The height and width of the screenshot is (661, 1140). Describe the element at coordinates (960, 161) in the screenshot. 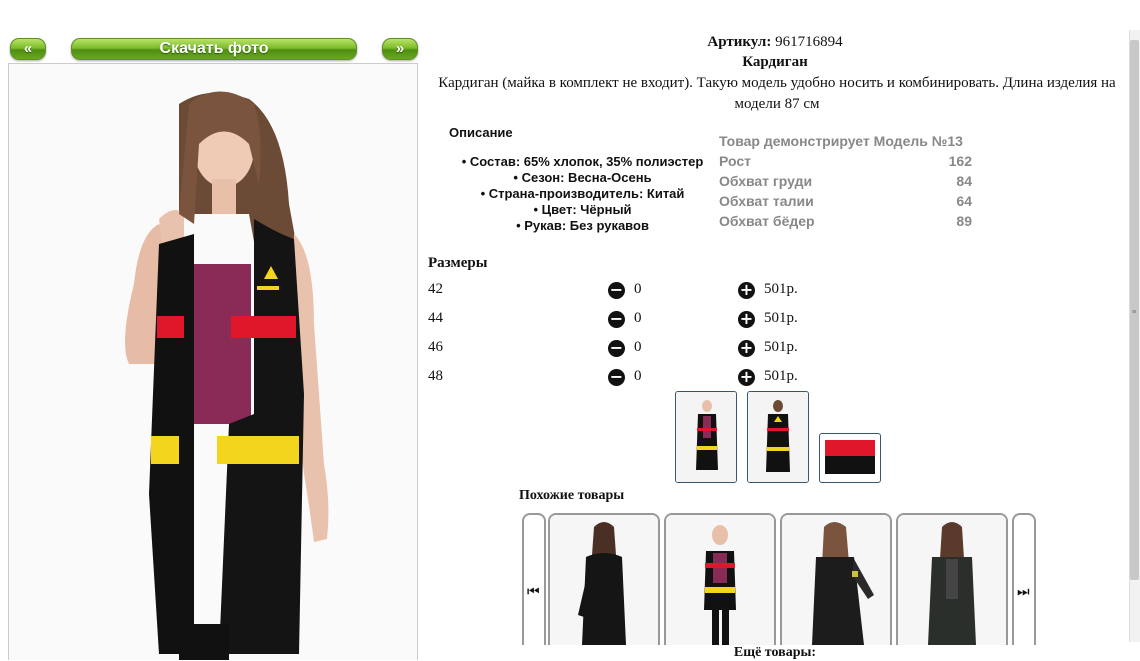

I see `model-row-value: 162` at that location.